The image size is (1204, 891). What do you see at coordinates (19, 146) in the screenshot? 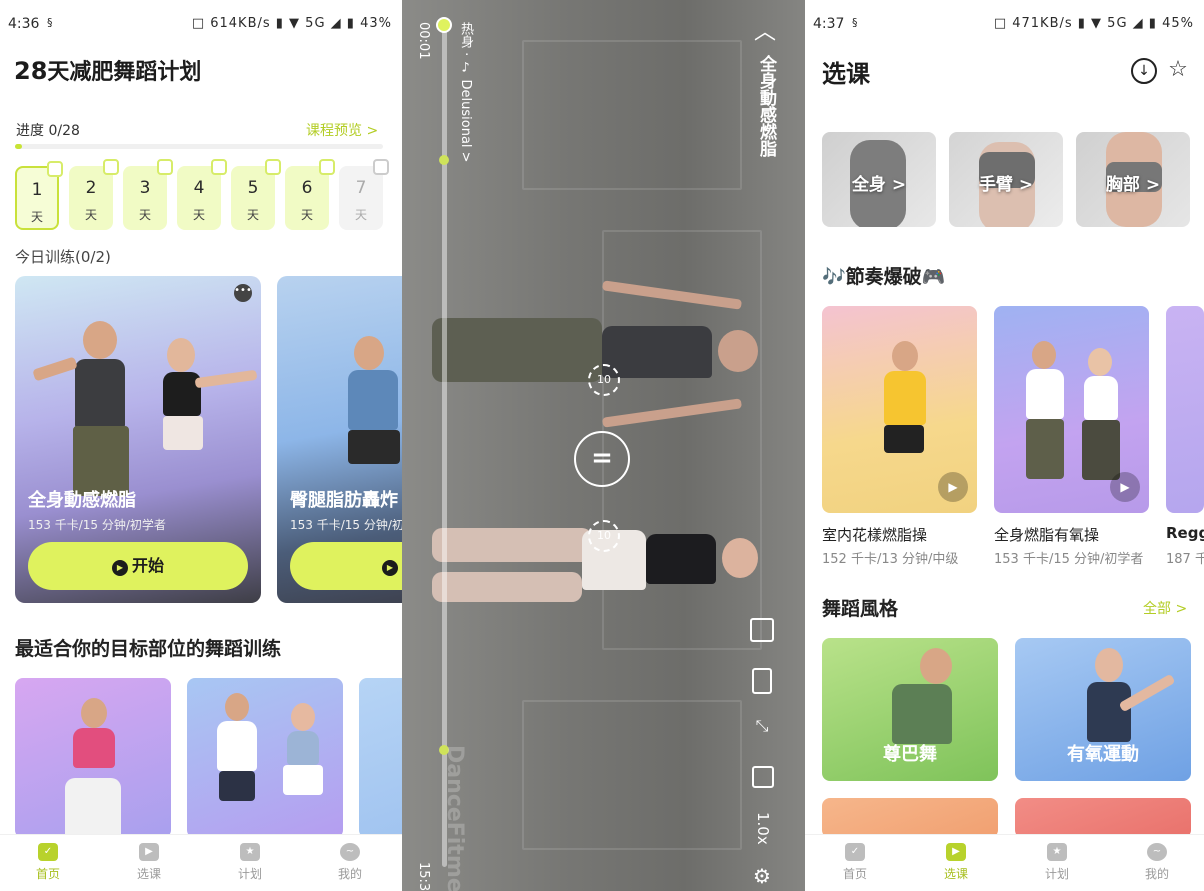
I see `progress-bar-fill` at bounding box center [19, 146].